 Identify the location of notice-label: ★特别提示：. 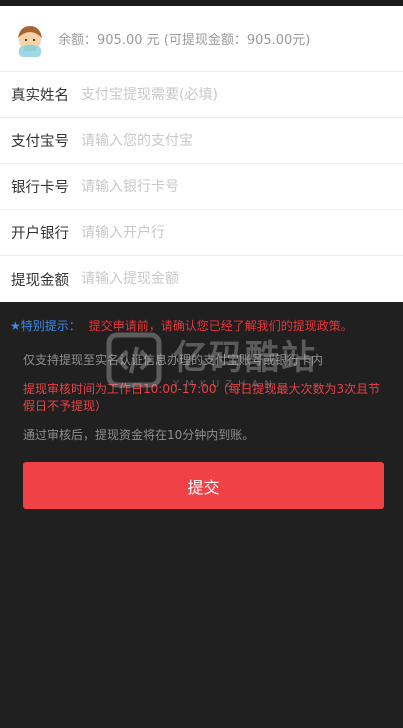
(45, 325).